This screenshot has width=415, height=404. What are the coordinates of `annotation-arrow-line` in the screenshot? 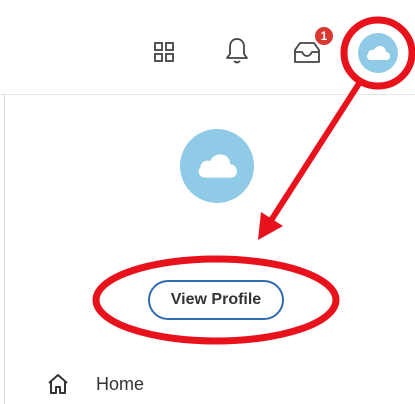 It's located at (315, 152).